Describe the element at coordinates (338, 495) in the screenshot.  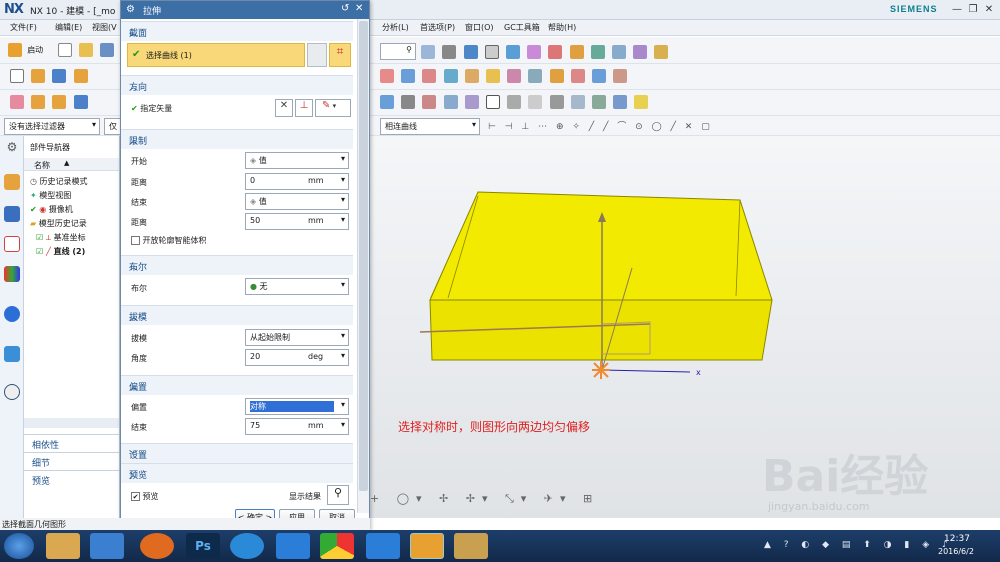
I see `magnifier-icon: ⚲` at that location.